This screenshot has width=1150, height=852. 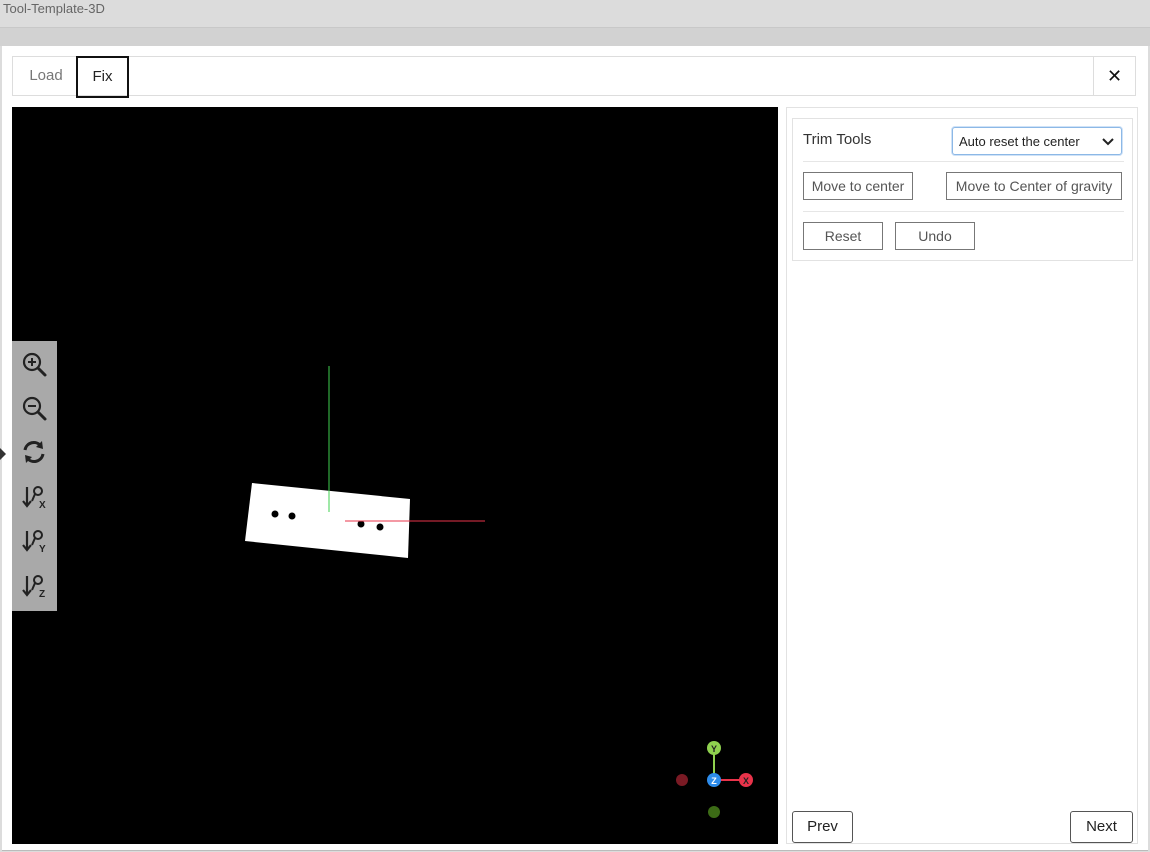 I want to click on close-icon: ✕, so click(x=1114, y=76).